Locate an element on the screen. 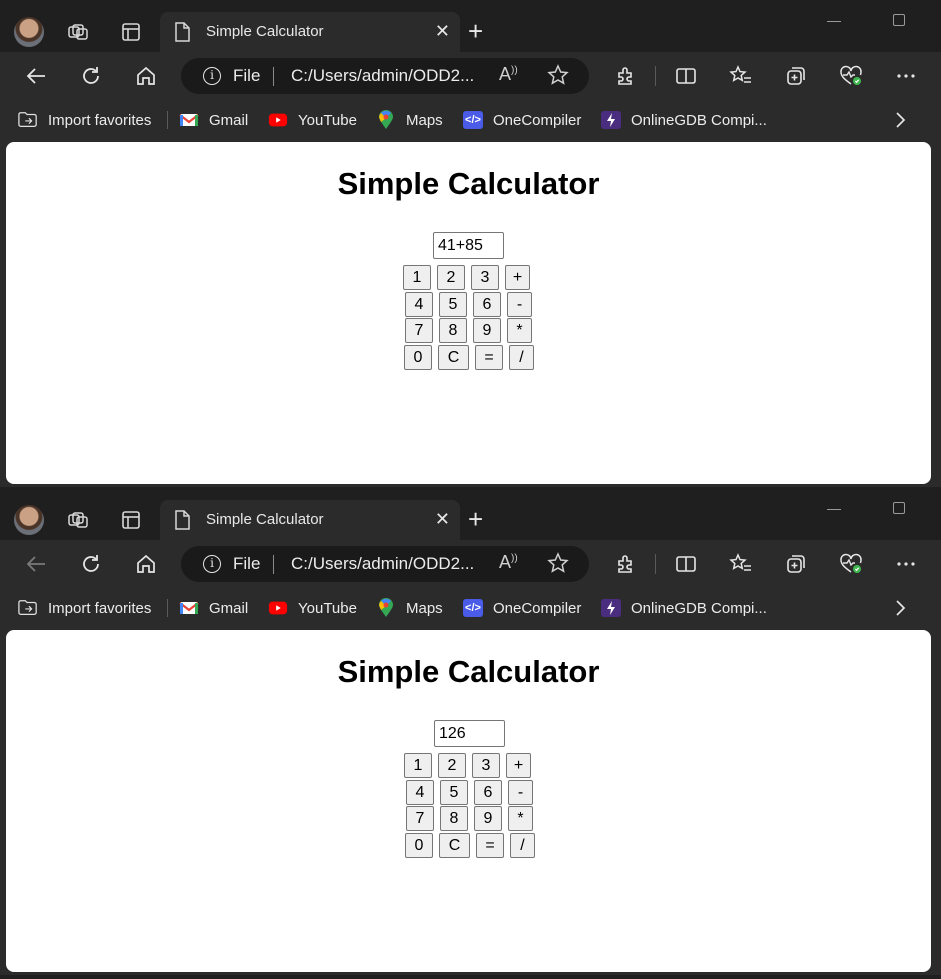 Image resolution: width=941 pixels, height=979 pixels. calculator-display: 126 is located at coordinates (469, 733).